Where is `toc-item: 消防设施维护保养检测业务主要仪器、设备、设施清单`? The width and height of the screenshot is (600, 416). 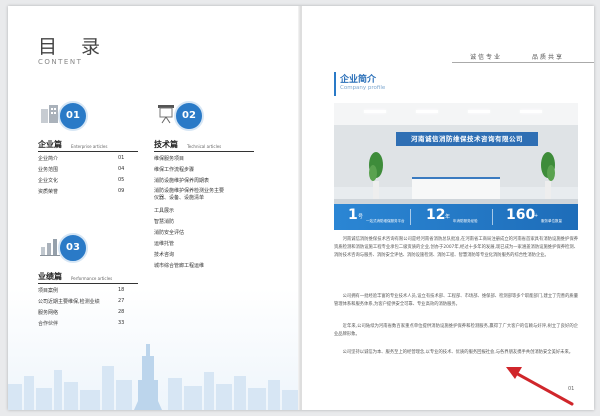
toc-item: 消防设施维护保养检测业务主要仪器、设备、设施清单 is located at coordinates (204, 195).